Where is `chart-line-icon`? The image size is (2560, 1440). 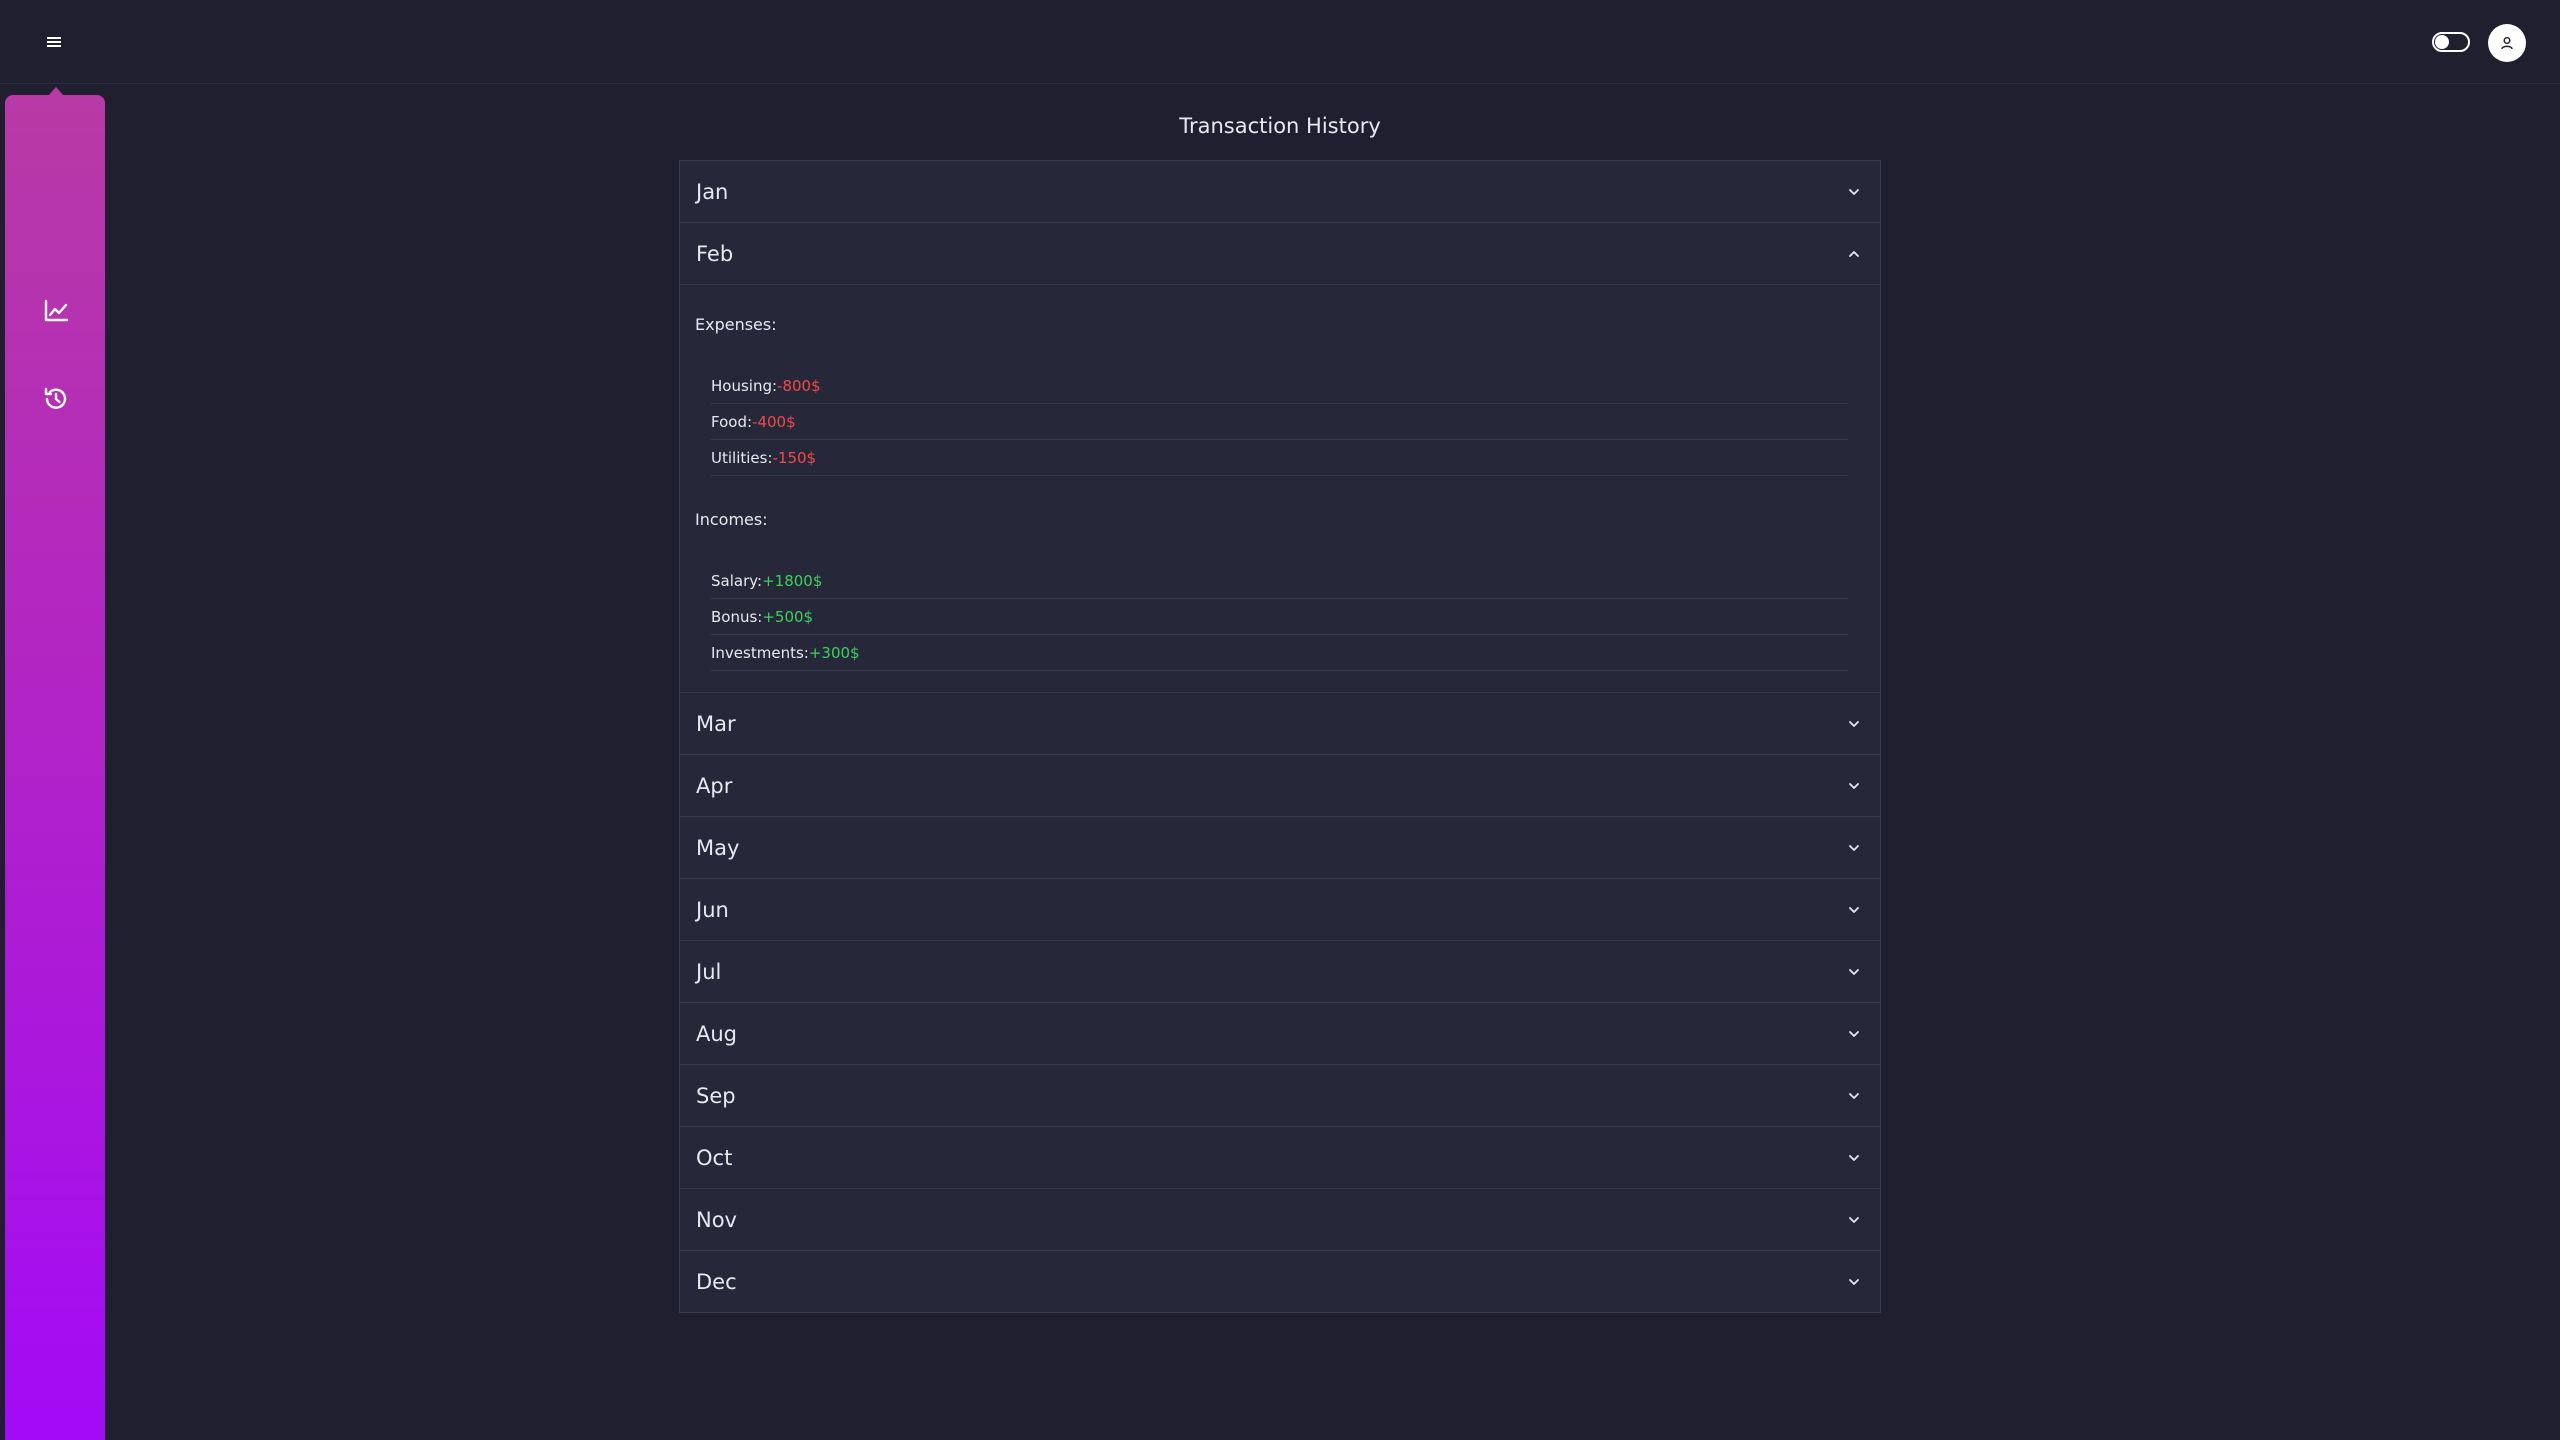
chart-line-icon is located at coordinates (56, 311).